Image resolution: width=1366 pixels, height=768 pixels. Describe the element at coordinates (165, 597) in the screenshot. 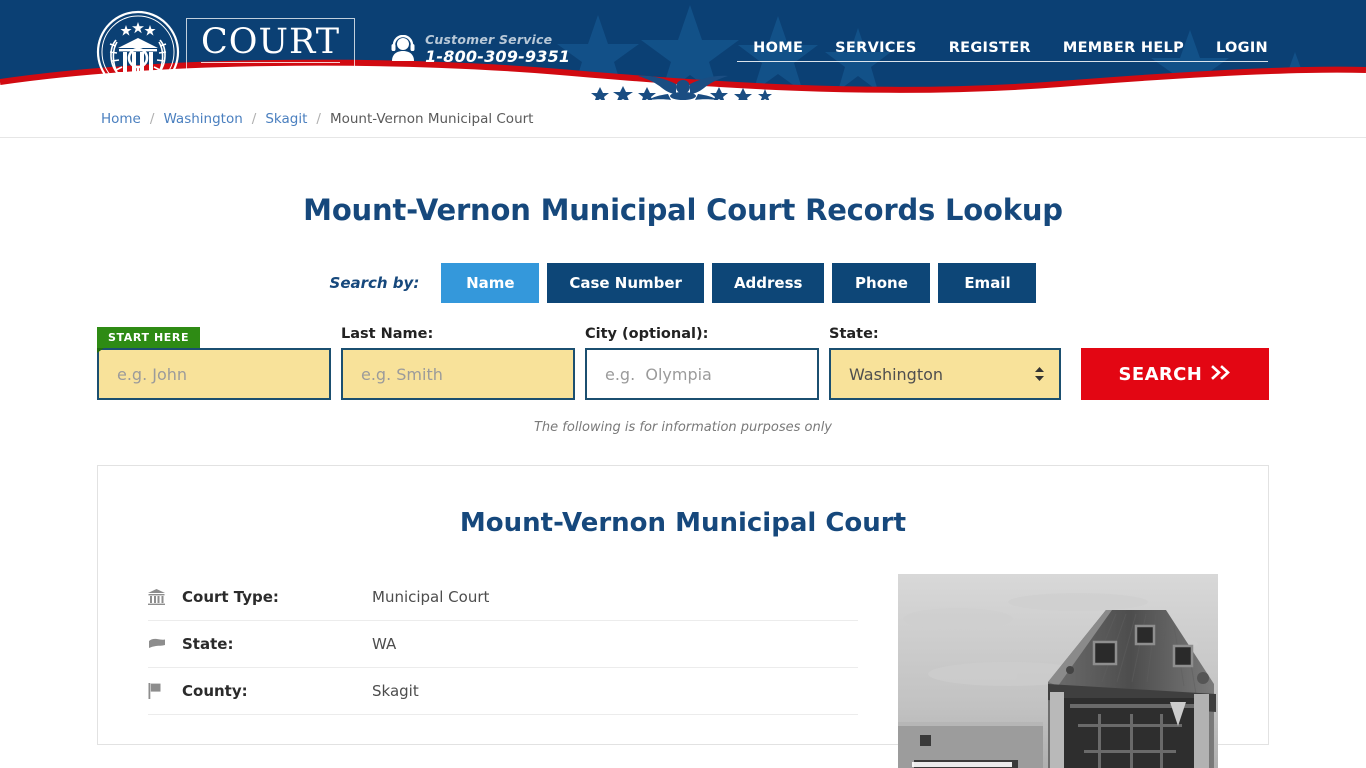

I see `bank-courthouse-icon` at that location.